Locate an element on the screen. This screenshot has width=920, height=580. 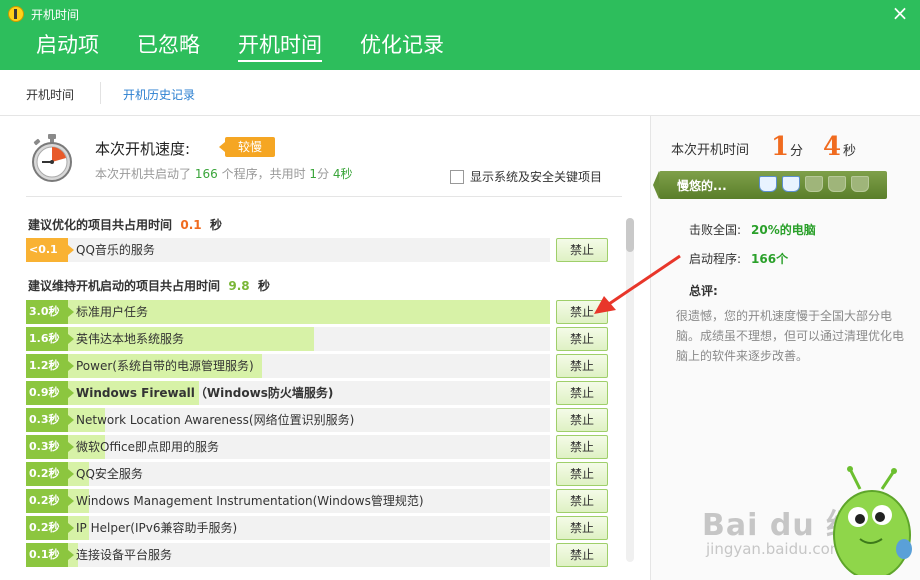
close-icon: × is located at coordinates (900, 13).